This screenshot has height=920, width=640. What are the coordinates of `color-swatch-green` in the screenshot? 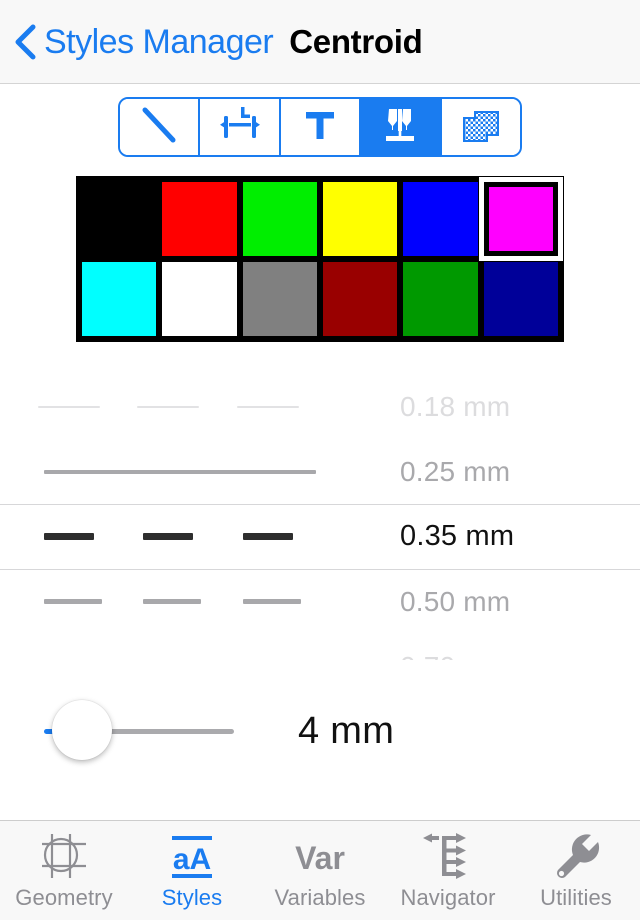 It's located at (279, 219).